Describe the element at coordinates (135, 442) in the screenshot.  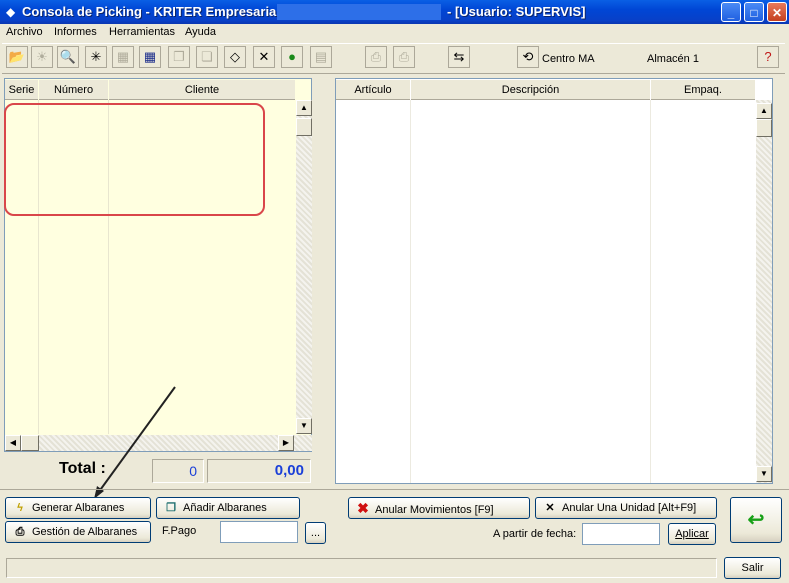
I see `arrow-annotation` at that location.